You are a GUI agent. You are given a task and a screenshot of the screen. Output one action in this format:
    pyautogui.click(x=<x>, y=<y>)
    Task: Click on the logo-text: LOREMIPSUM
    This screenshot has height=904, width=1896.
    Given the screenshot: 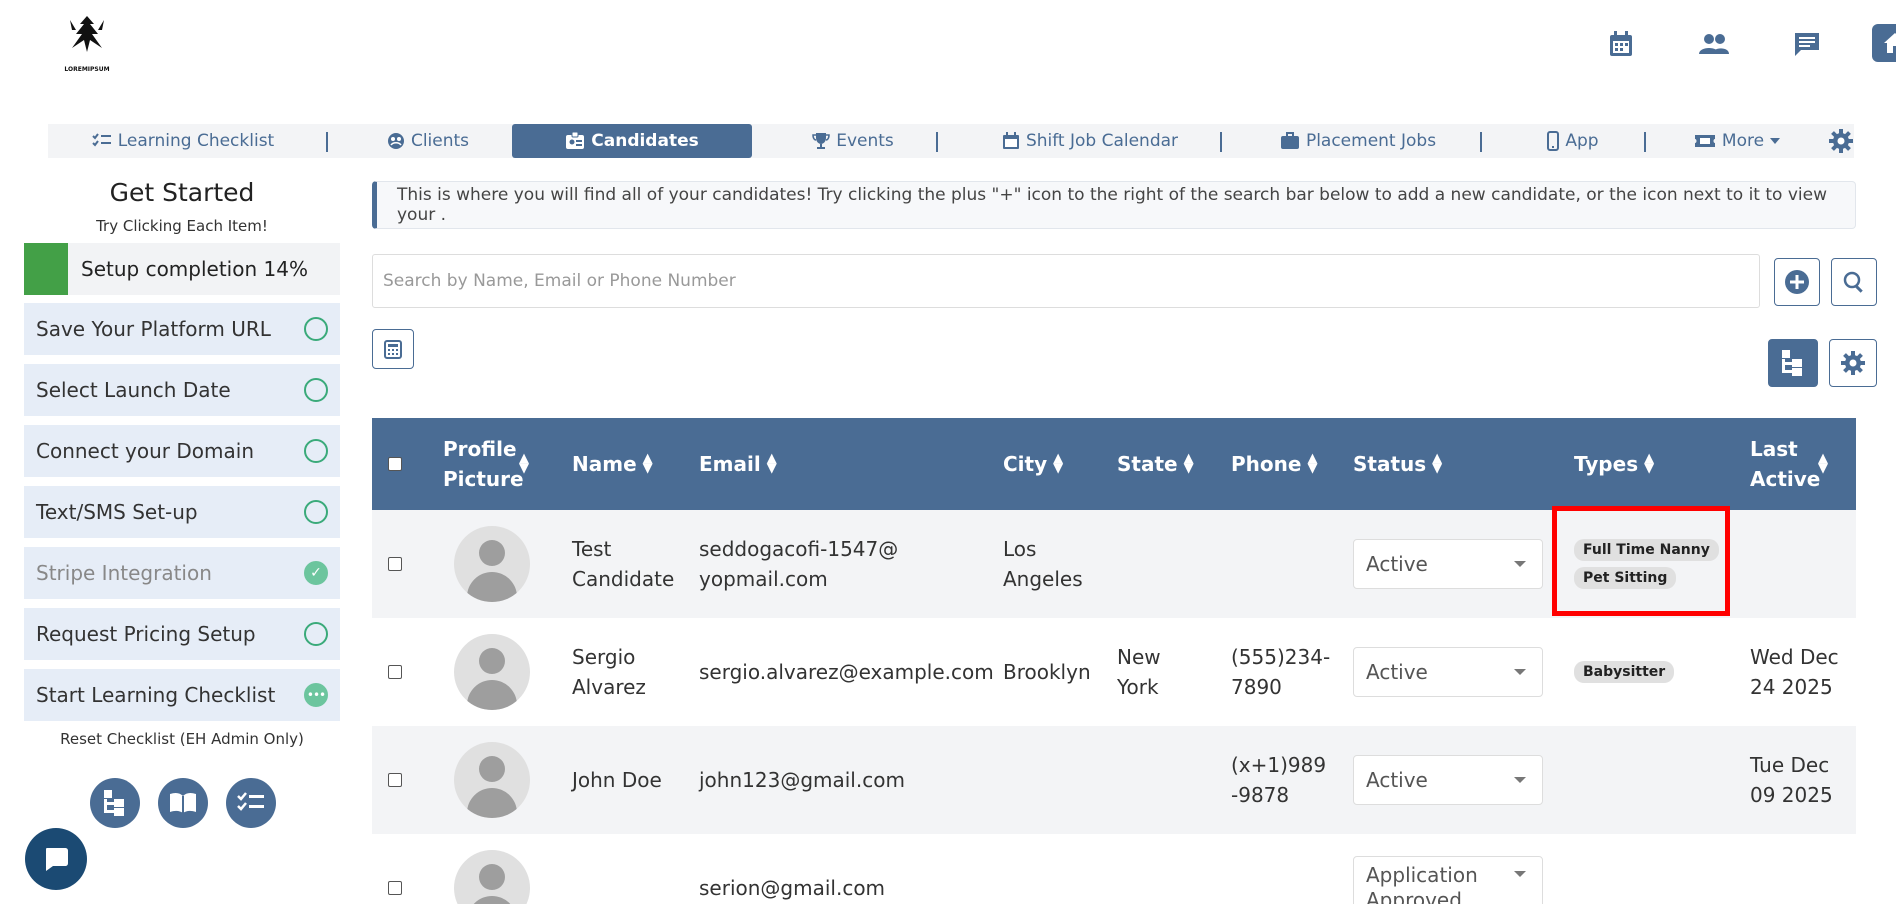 What is the action you would take?
    pyautogui.click(x=87, y=69)
    